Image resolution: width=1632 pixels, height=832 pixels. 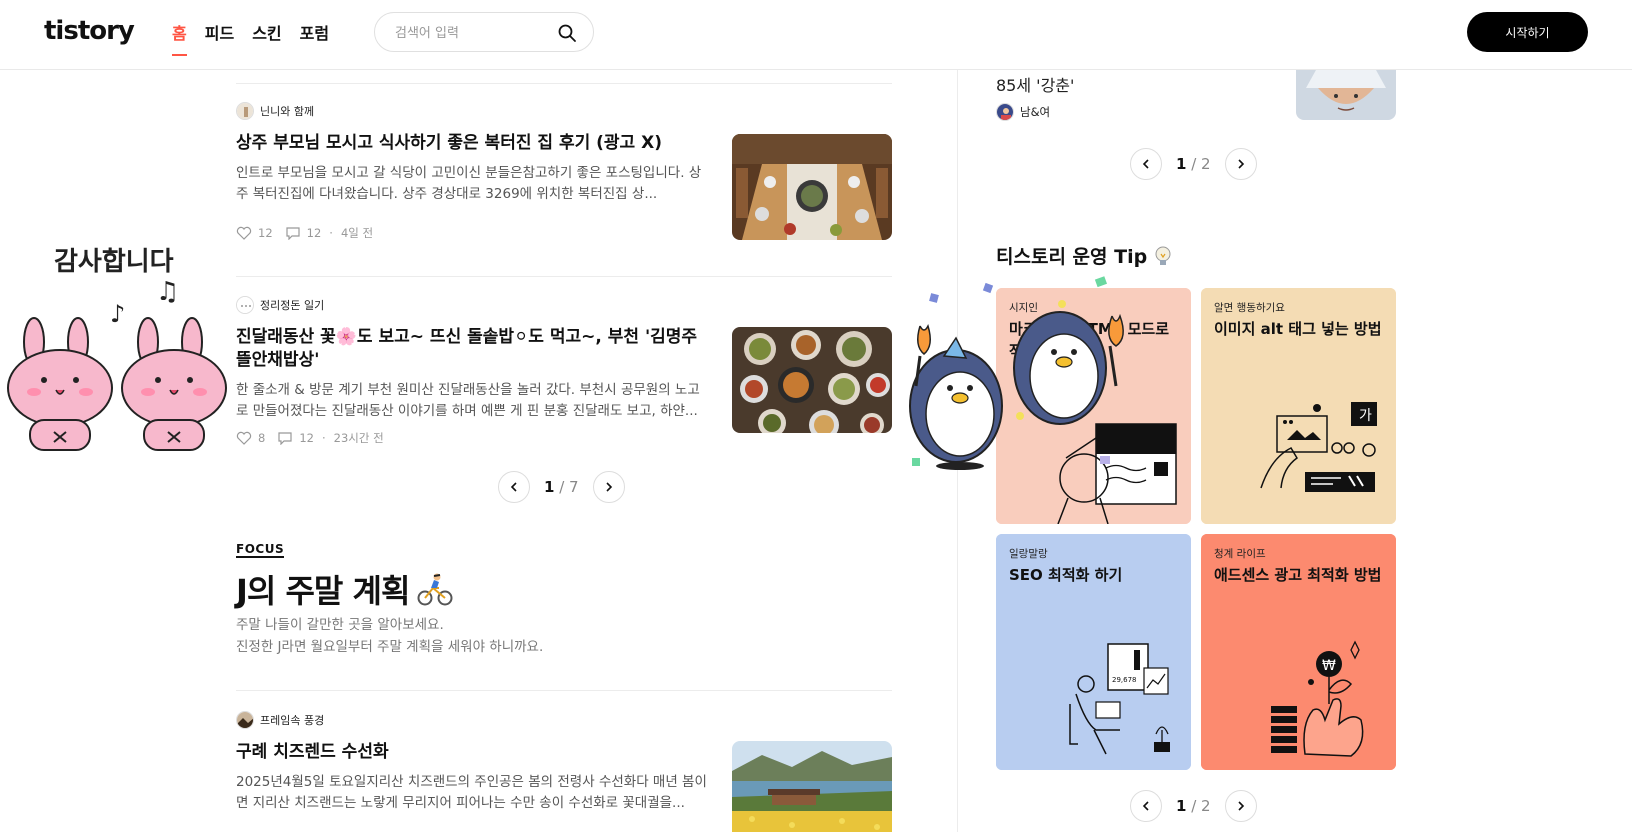 What do you see at coordinates (89, 31) in the screenshot?
I see `tistory-logo: tistory` at bounding box center [89, 31].